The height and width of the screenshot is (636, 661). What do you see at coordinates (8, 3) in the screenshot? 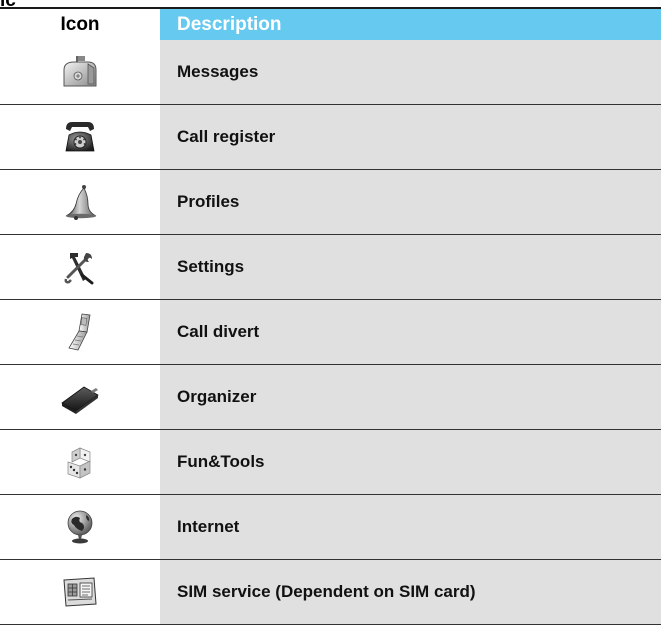
I see `partial-heading-text: ic` at bounding box center [8, 3].